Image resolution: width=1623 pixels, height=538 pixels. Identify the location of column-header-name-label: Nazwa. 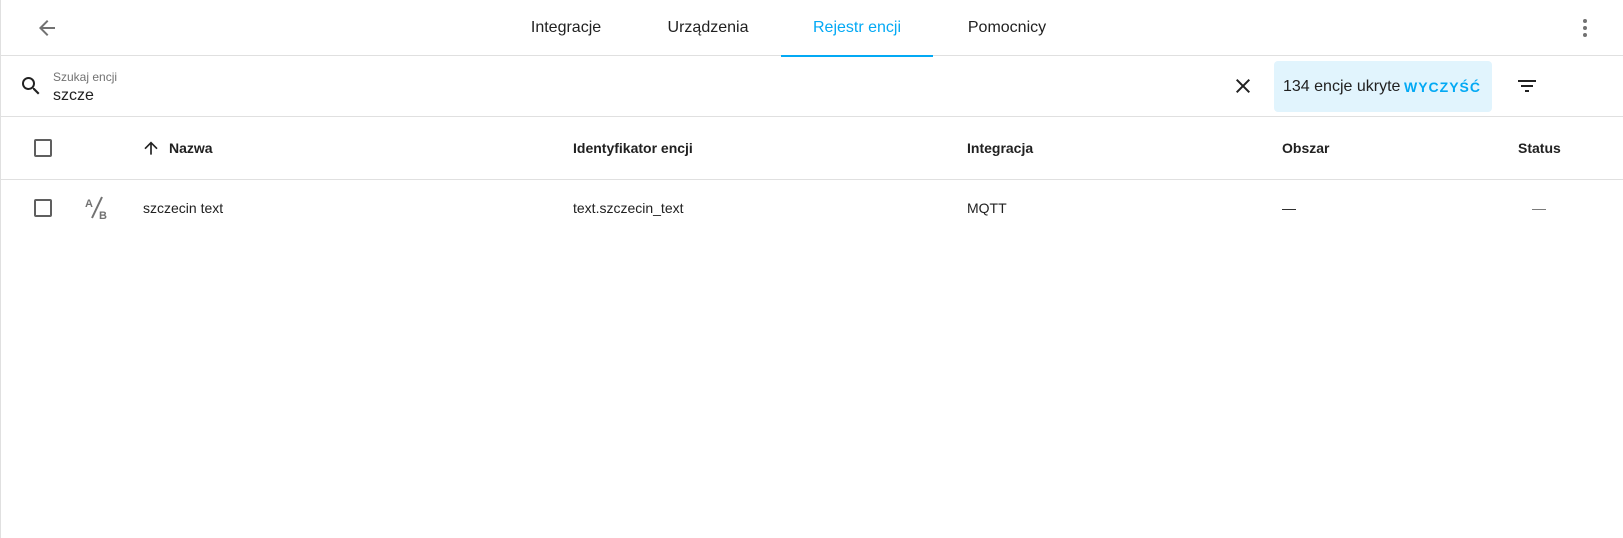
(191, 148).